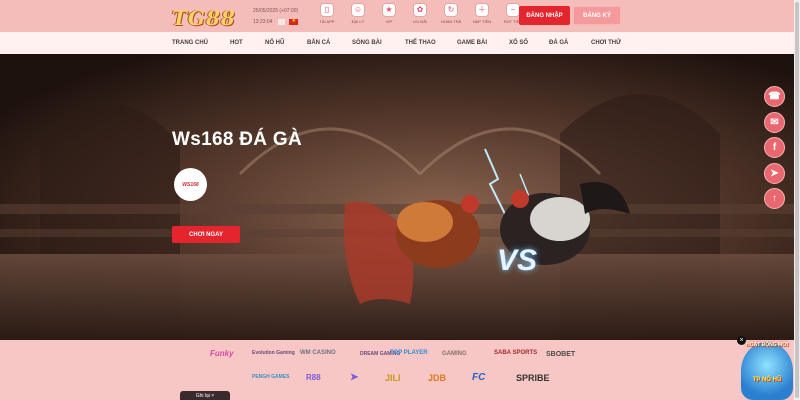 The width and height of the screenshot is (800, 400). I want to click on side-float-bar: ☎ ✉ f ➤ ↑, so click(774, 150).